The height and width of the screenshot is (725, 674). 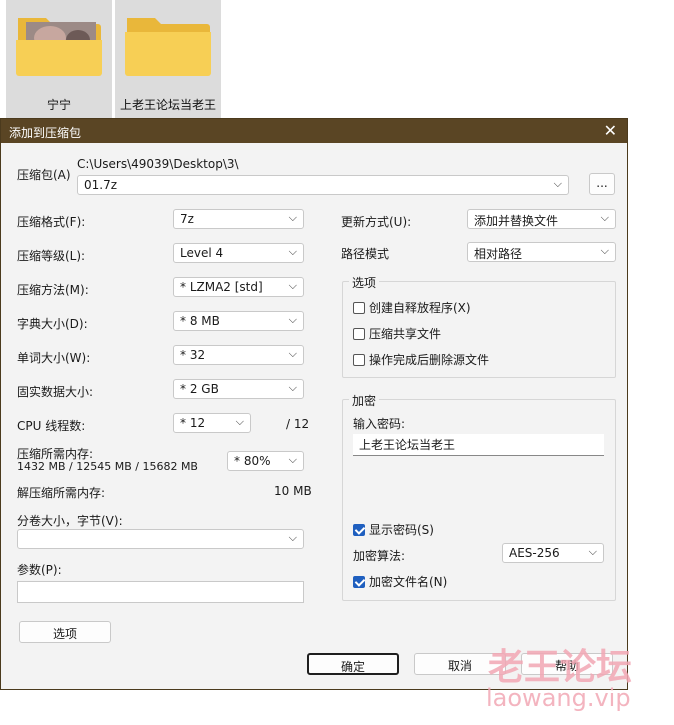 What do you see at coordinates (51, 256) in the screenshot?
I see `level-label: 压缩等级(L):` at bounding box center [51, 256].